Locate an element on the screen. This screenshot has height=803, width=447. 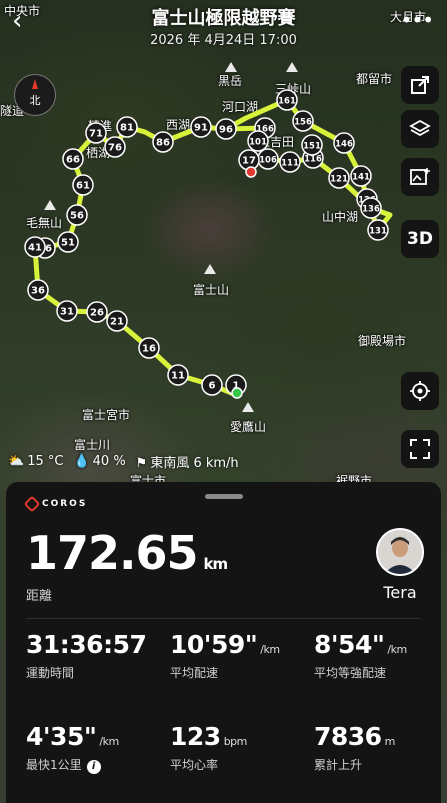
checkpoint-marker: 86 is located at coordinates (163, 142).